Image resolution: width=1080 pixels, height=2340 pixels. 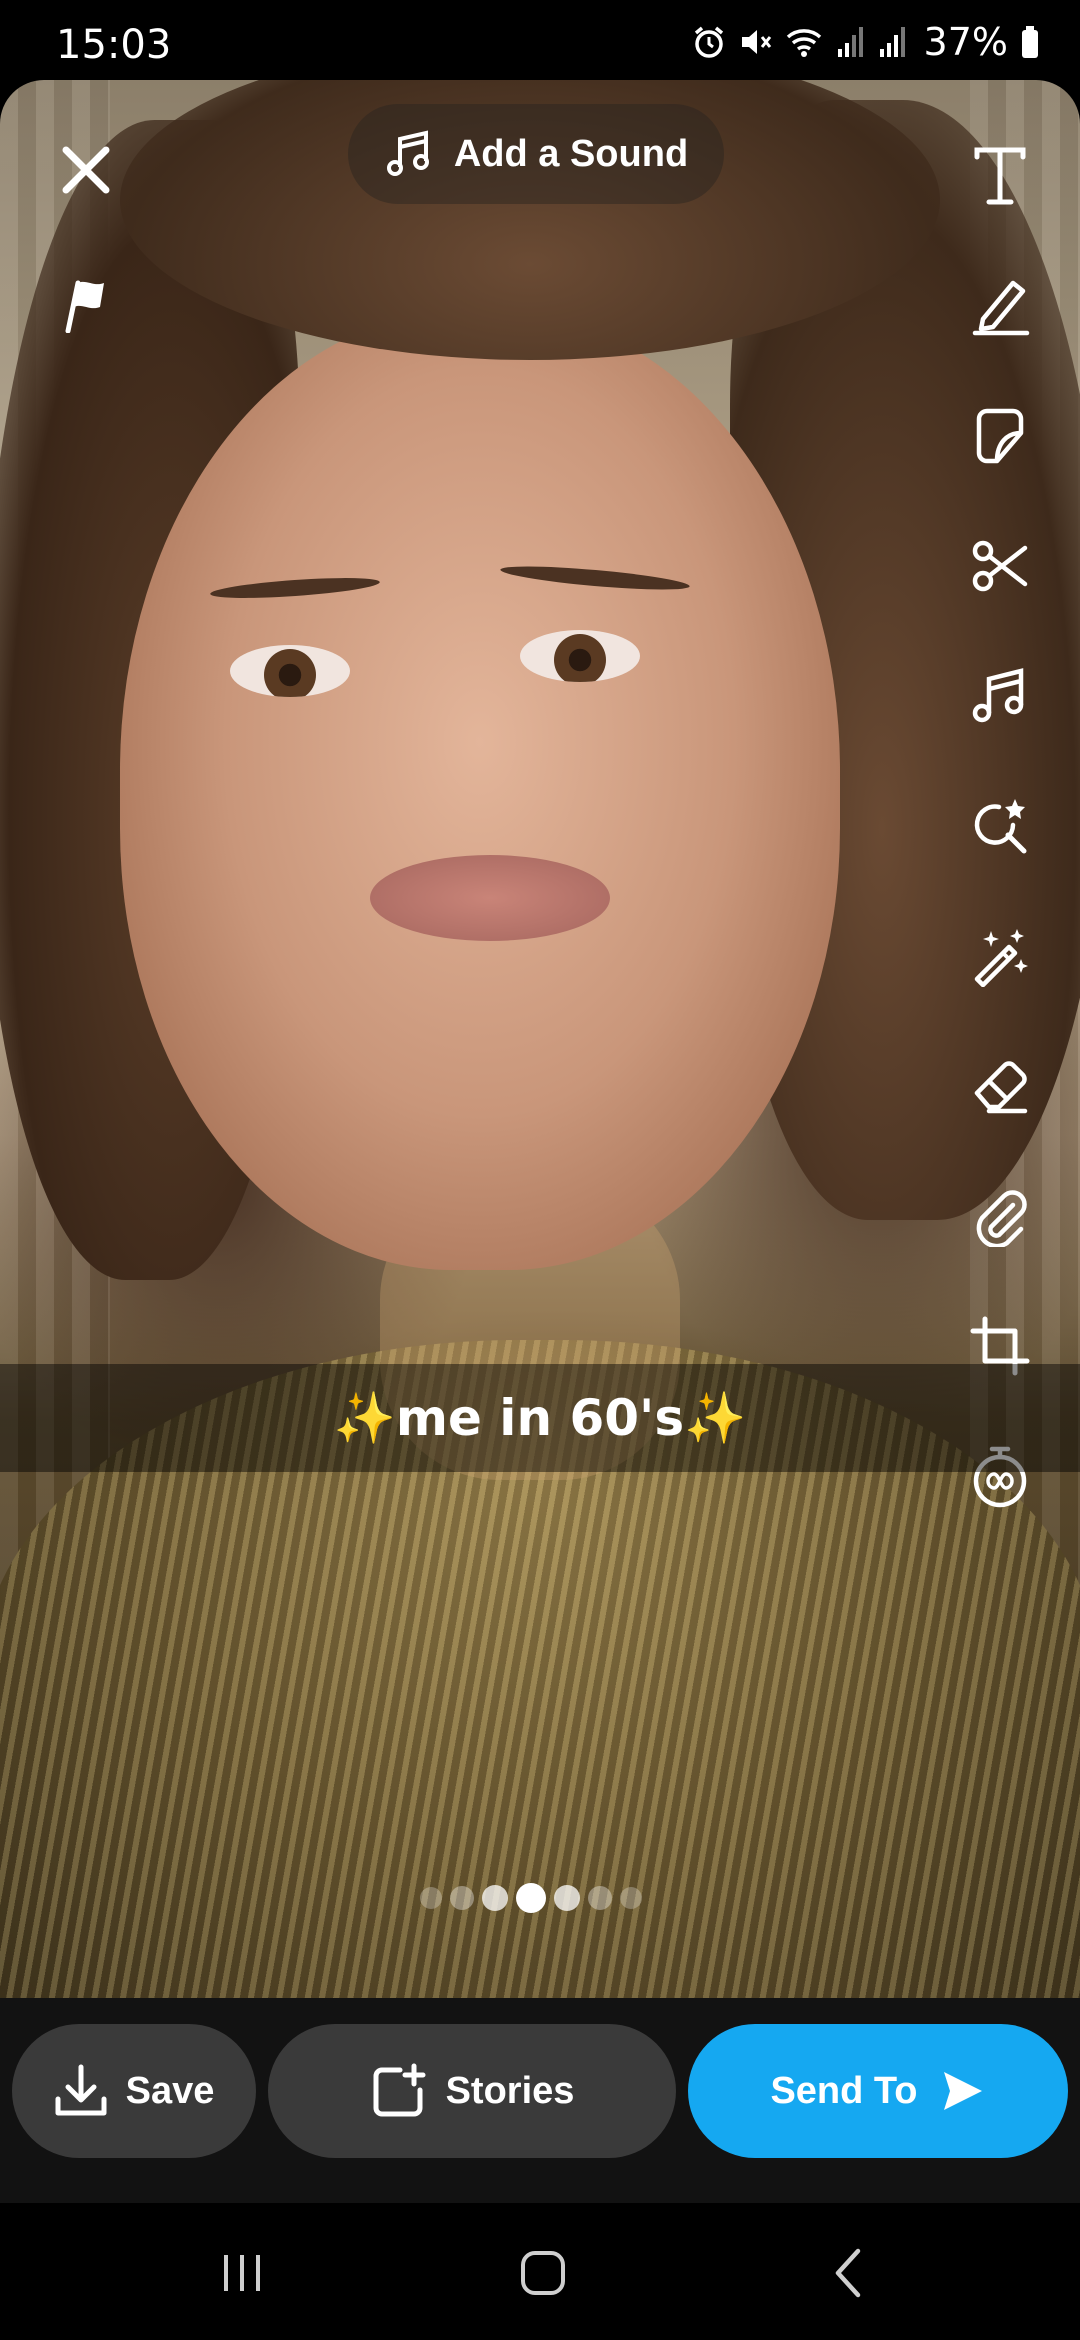 I want to click on paperclip-icon, so click(x=1001, y=1218).